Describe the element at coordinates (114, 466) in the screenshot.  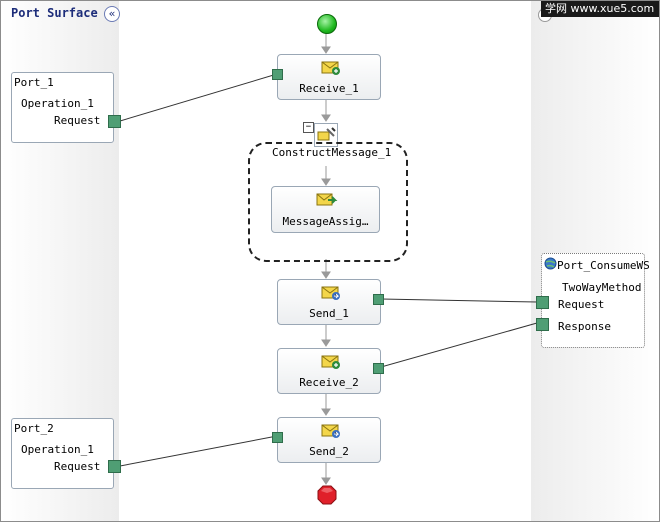
I see `port-2-request-connector` at that location.